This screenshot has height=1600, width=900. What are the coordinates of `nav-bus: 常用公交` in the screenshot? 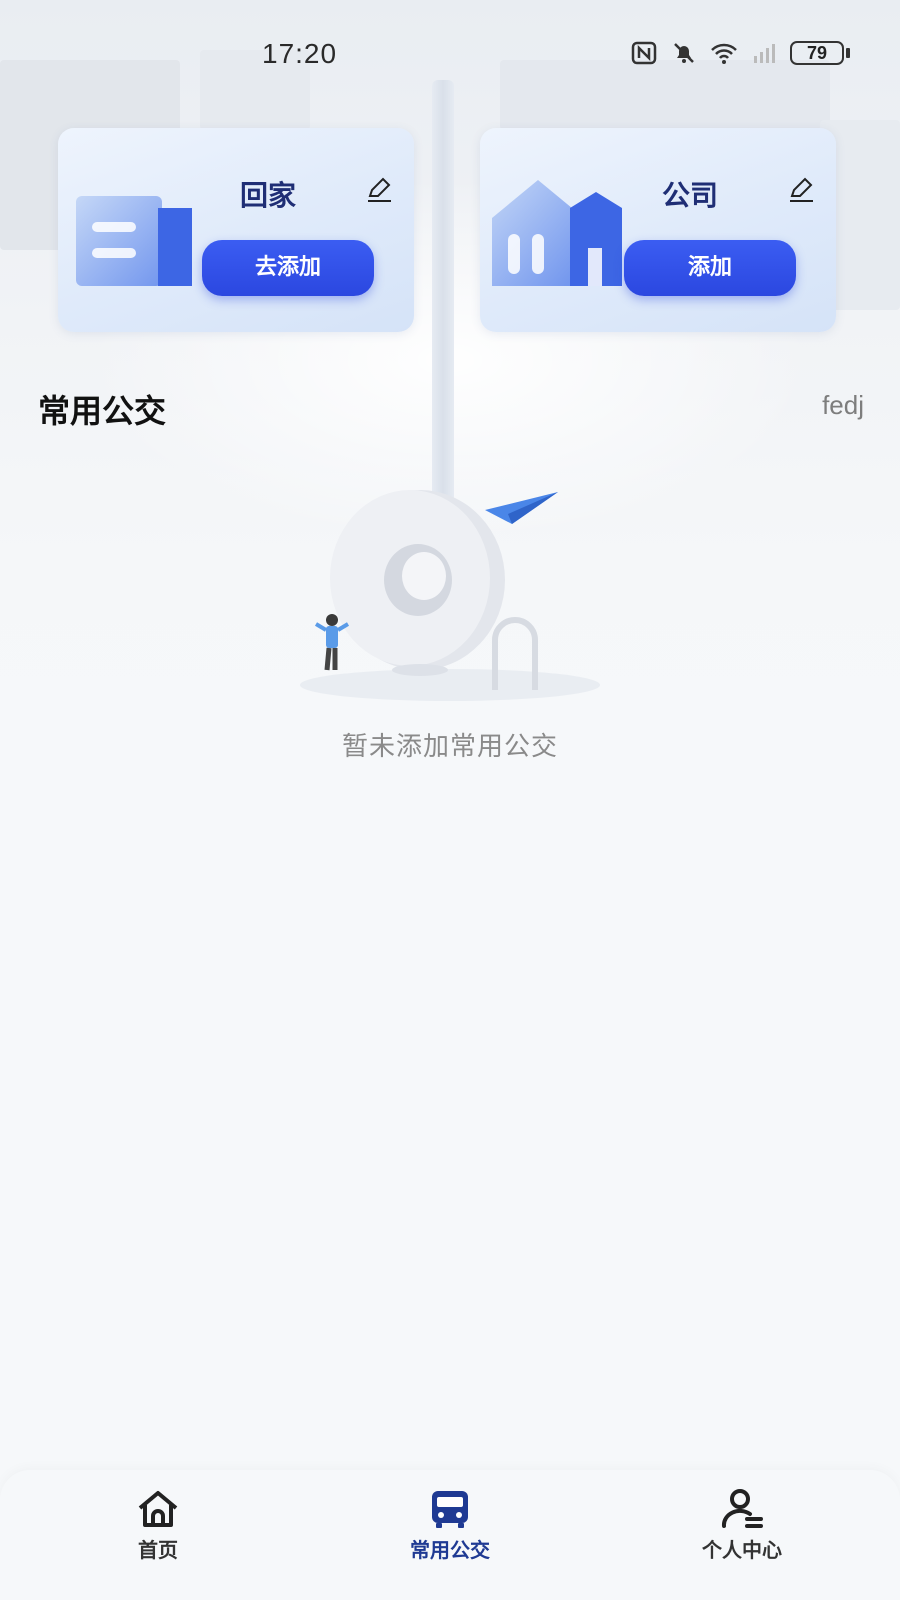 It's located at (450, 1525).